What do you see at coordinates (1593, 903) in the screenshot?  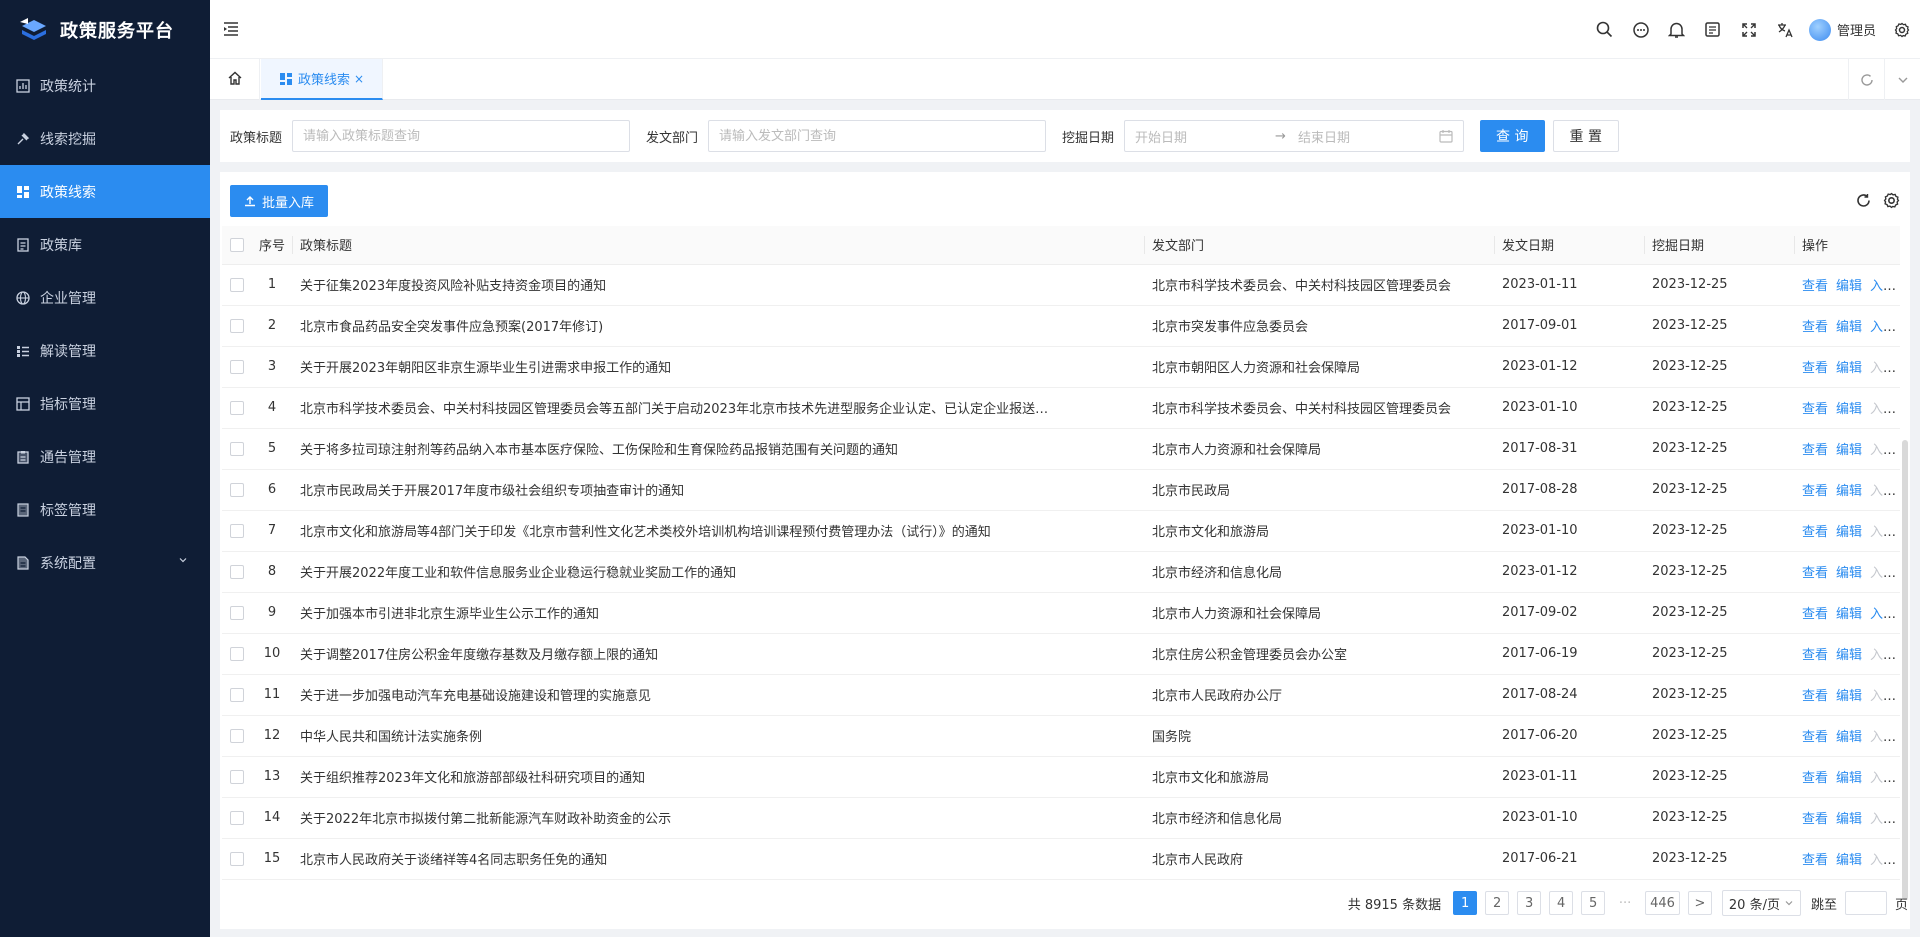 I see `page-5: 5` at bounding box center [1593, 903].